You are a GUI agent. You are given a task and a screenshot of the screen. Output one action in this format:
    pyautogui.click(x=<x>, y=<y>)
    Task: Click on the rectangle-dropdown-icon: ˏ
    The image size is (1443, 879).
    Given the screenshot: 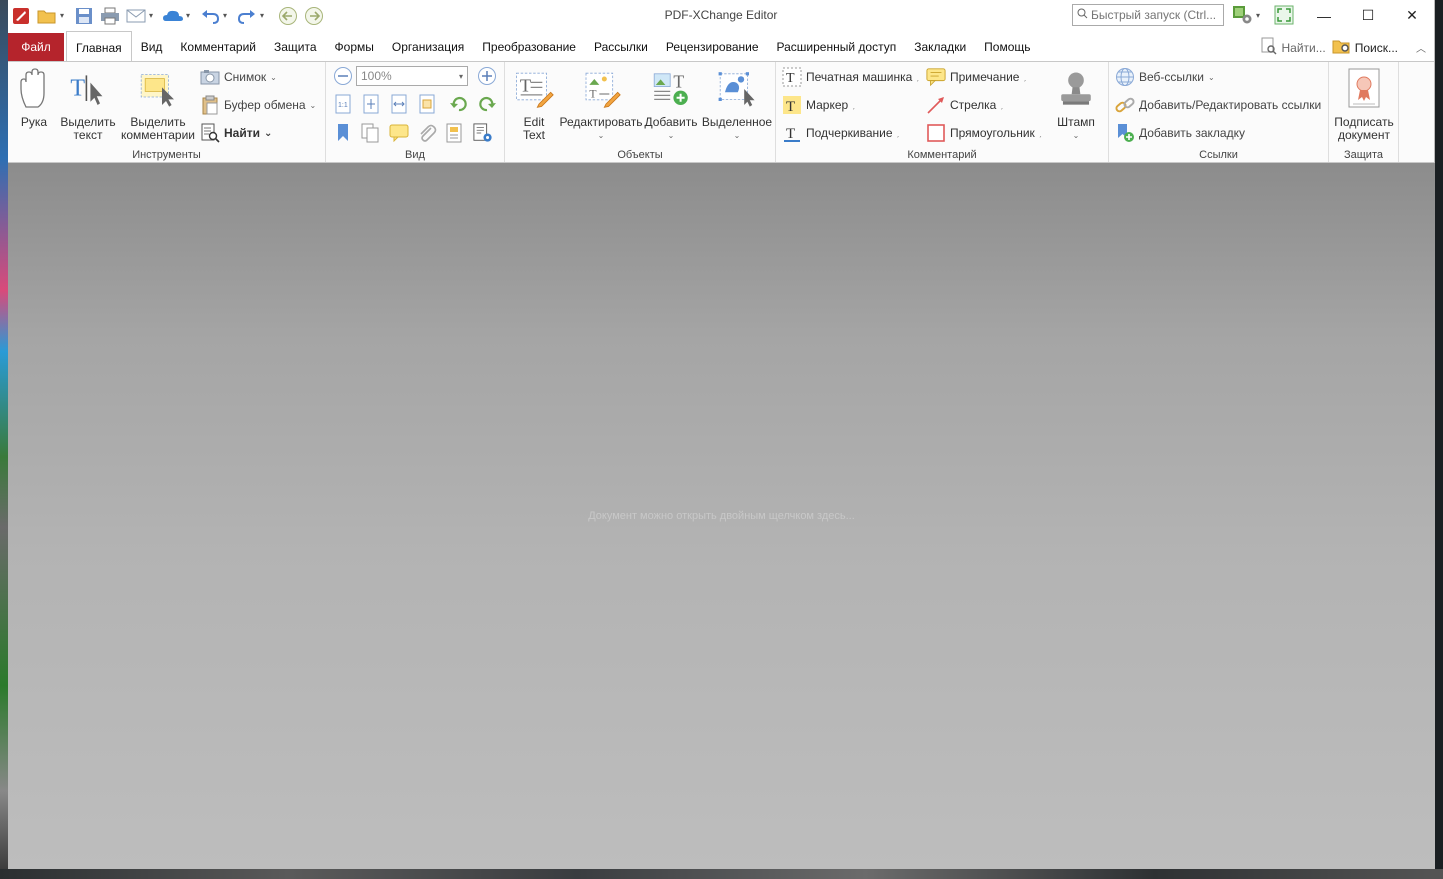 What is the action you would take?
    pyautogui.click(x=1040, y=133)
    